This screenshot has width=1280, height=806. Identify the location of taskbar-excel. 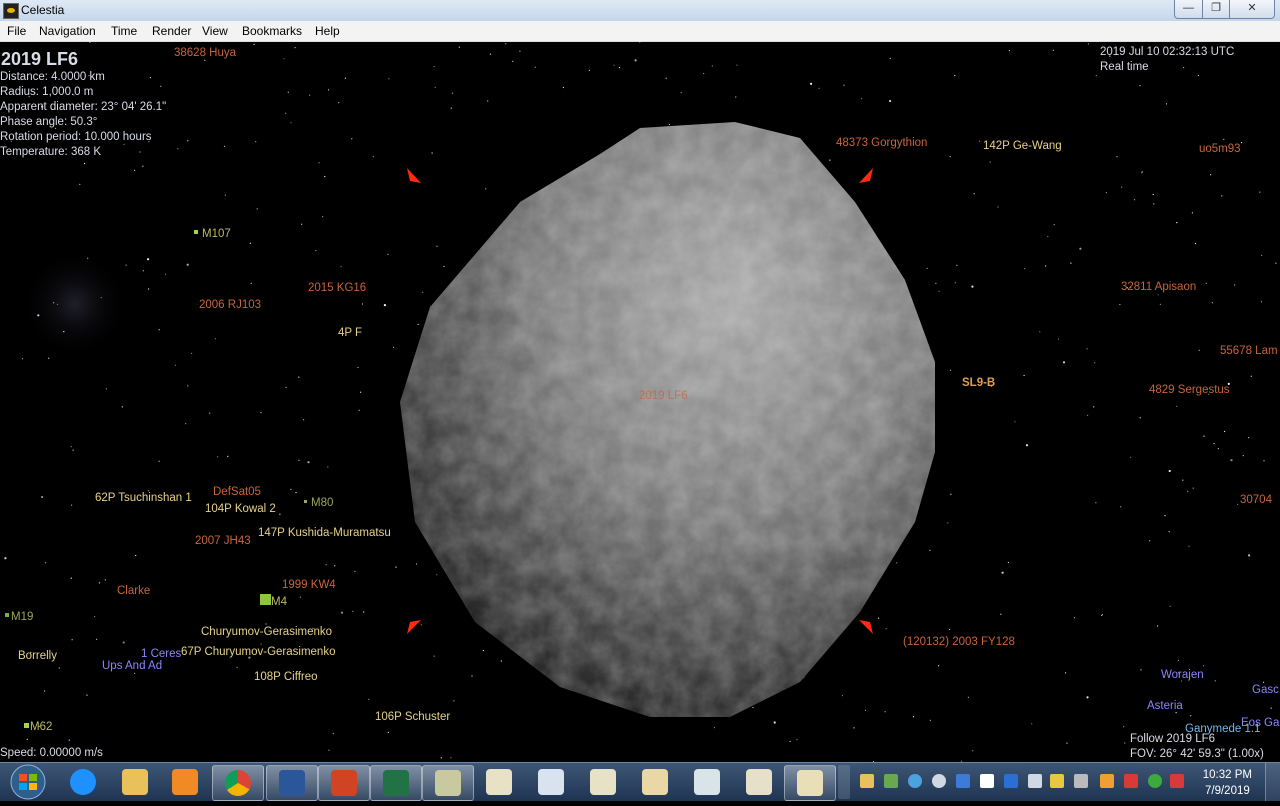
(396, 783).